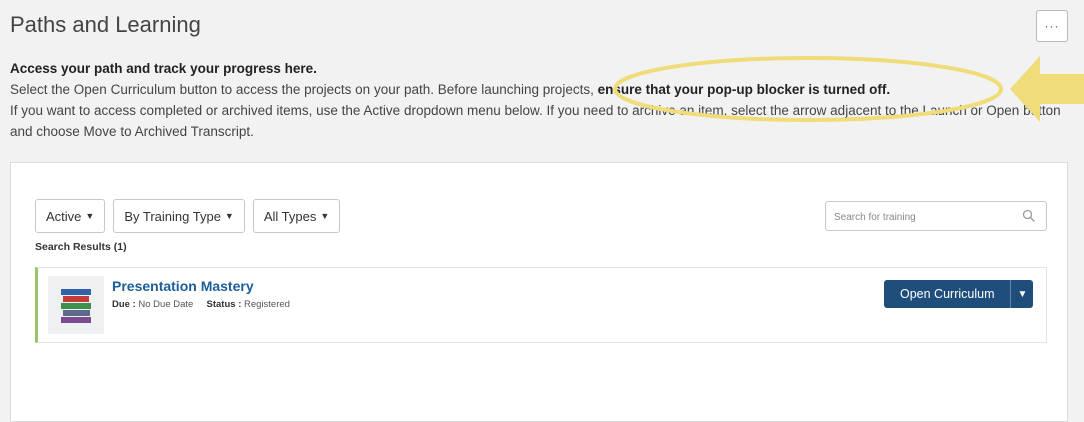 The image size is (1084, 422). I want to click on types-dropdown: All Types ▼, so click(296, 216).